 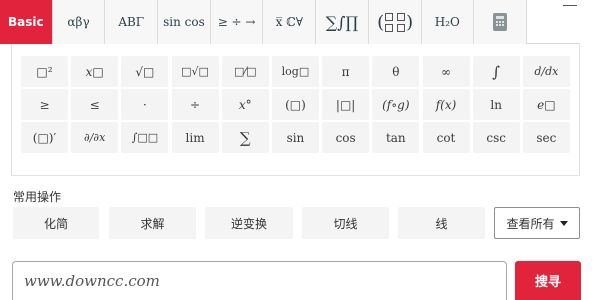 What do you see at coordinates (496, 104) in the screenshot?
I see `ln-key: ln` at bounding box center [496, 104].